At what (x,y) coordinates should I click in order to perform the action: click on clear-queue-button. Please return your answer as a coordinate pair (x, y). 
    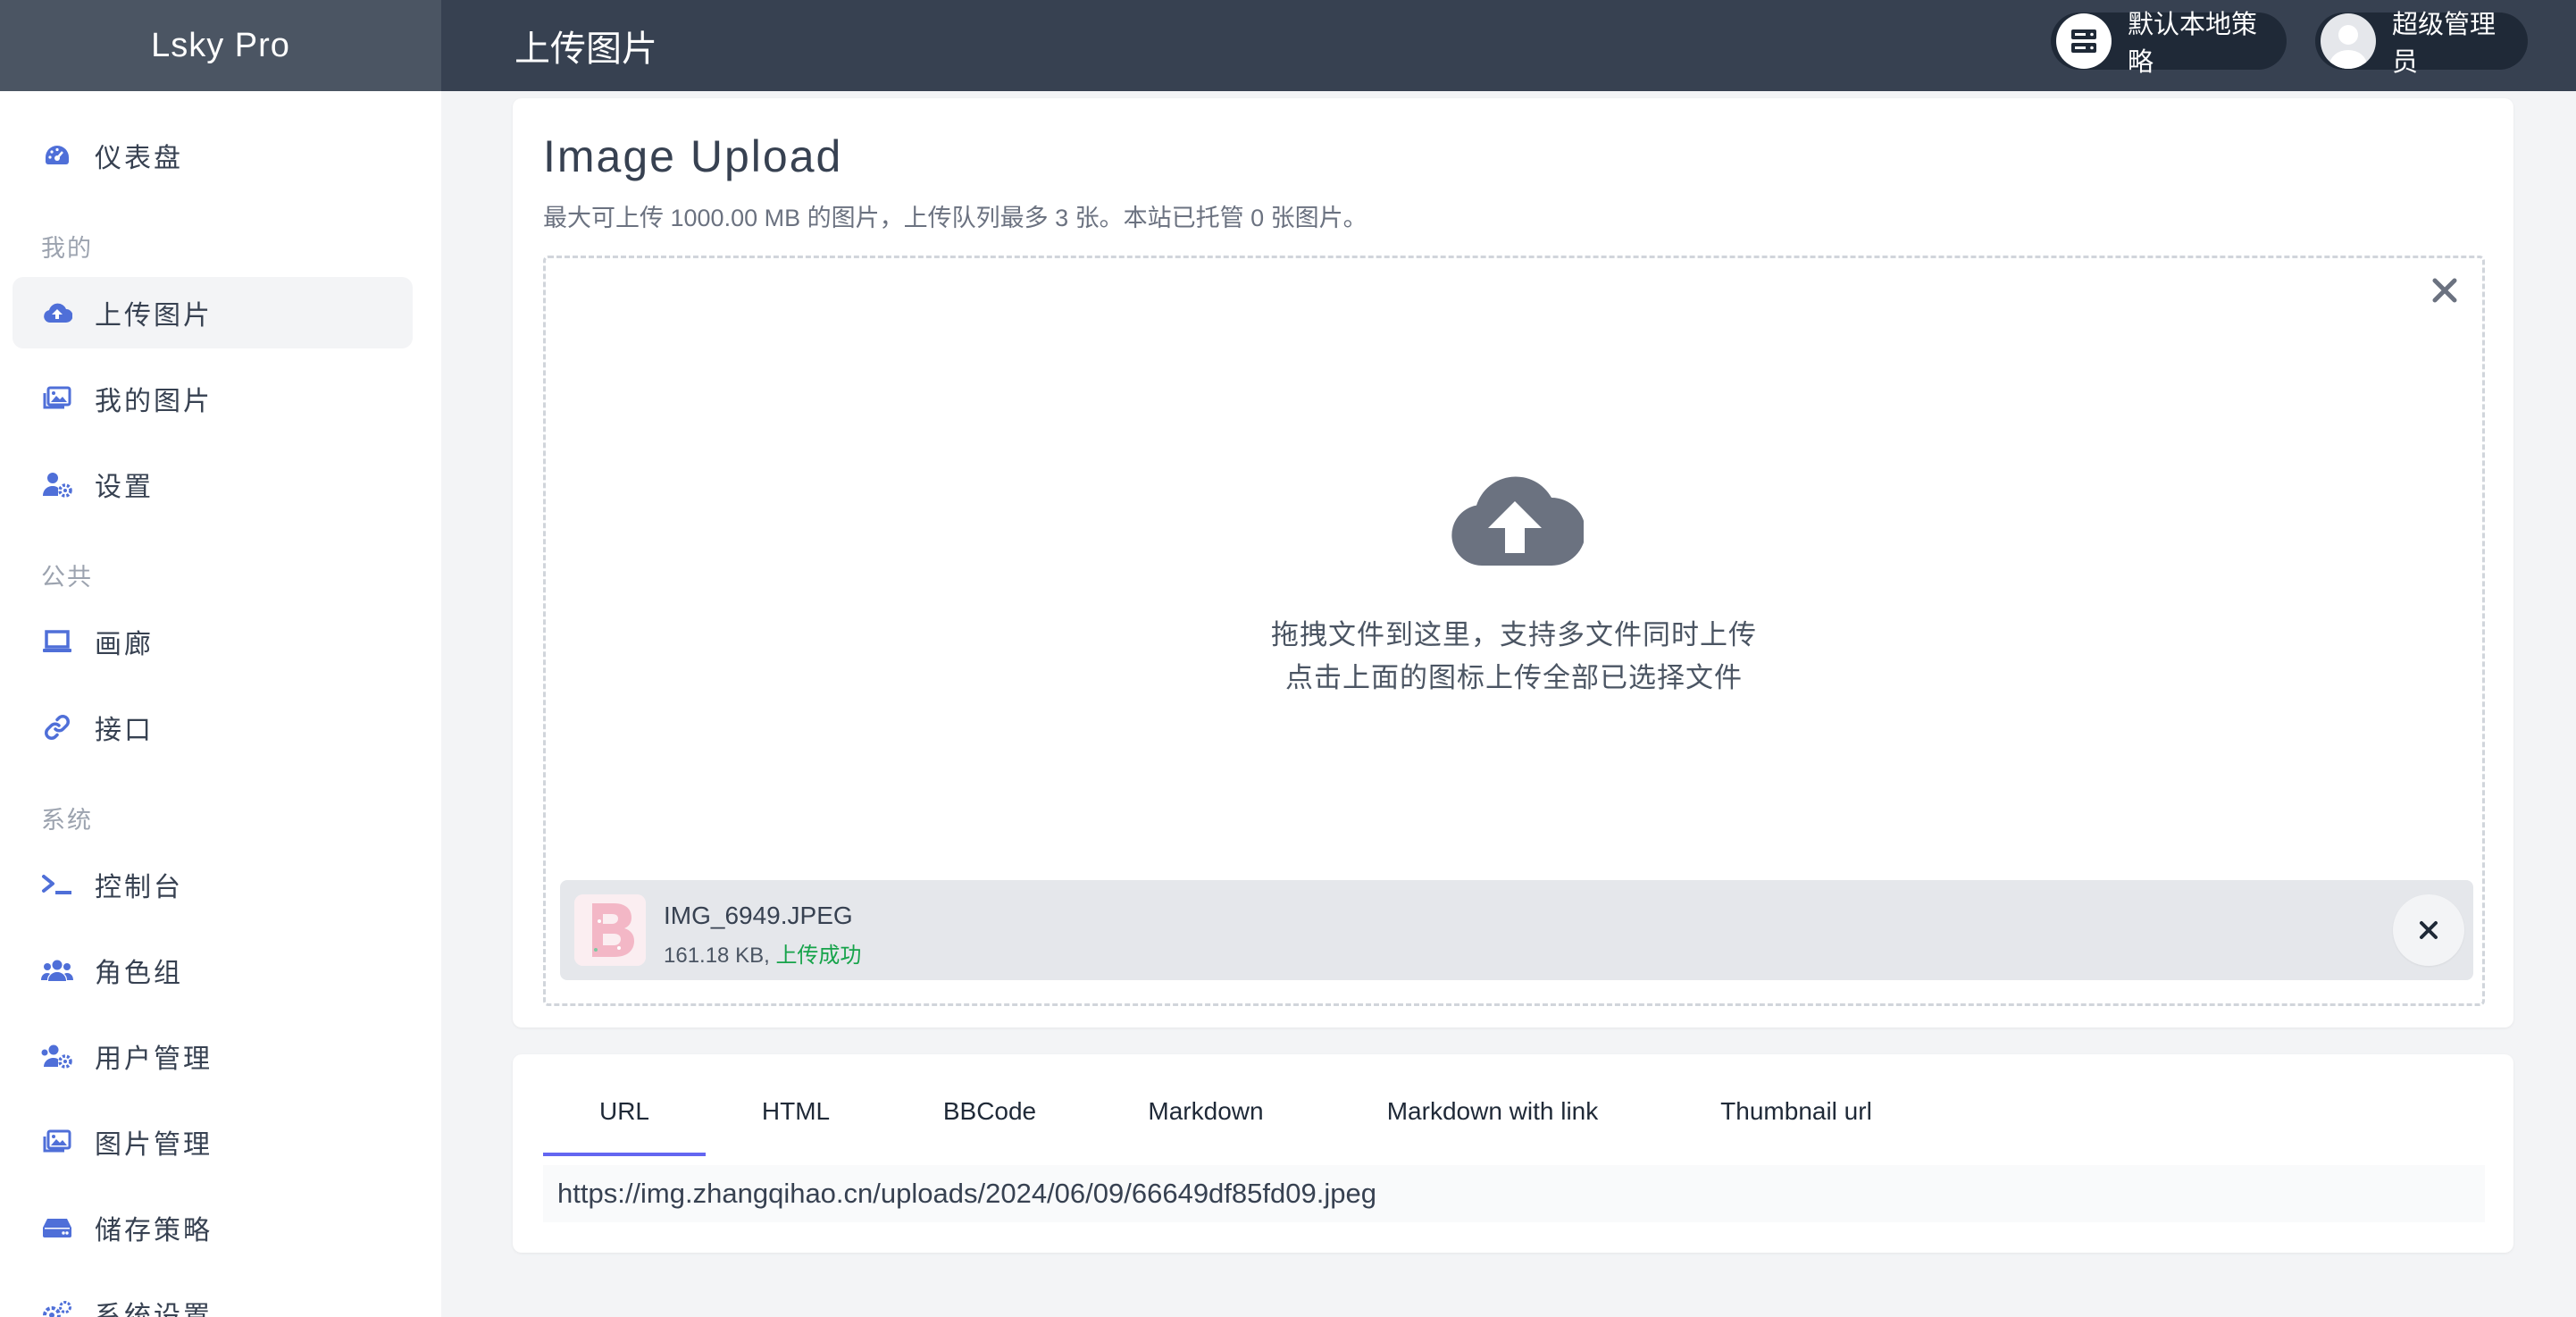
    Looking at the image, I should click on (2445, 290).